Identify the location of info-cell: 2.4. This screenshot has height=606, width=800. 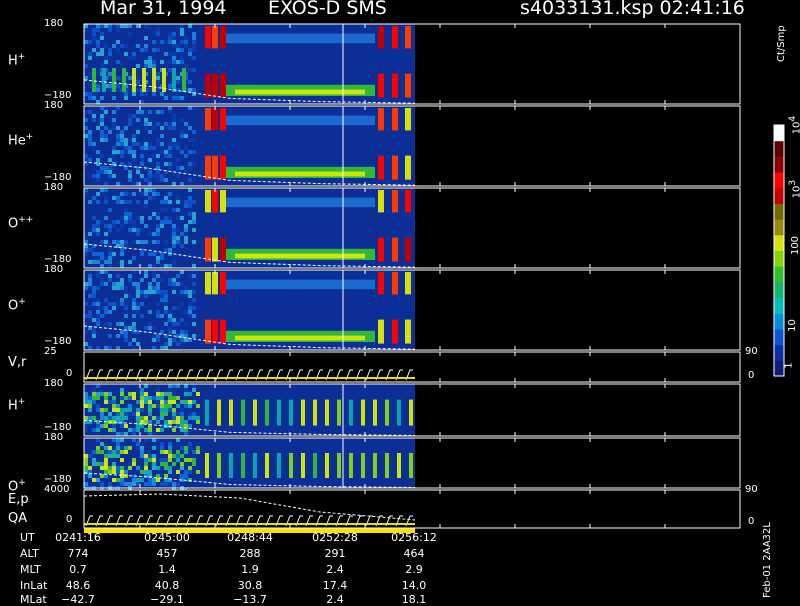
(335, 569).